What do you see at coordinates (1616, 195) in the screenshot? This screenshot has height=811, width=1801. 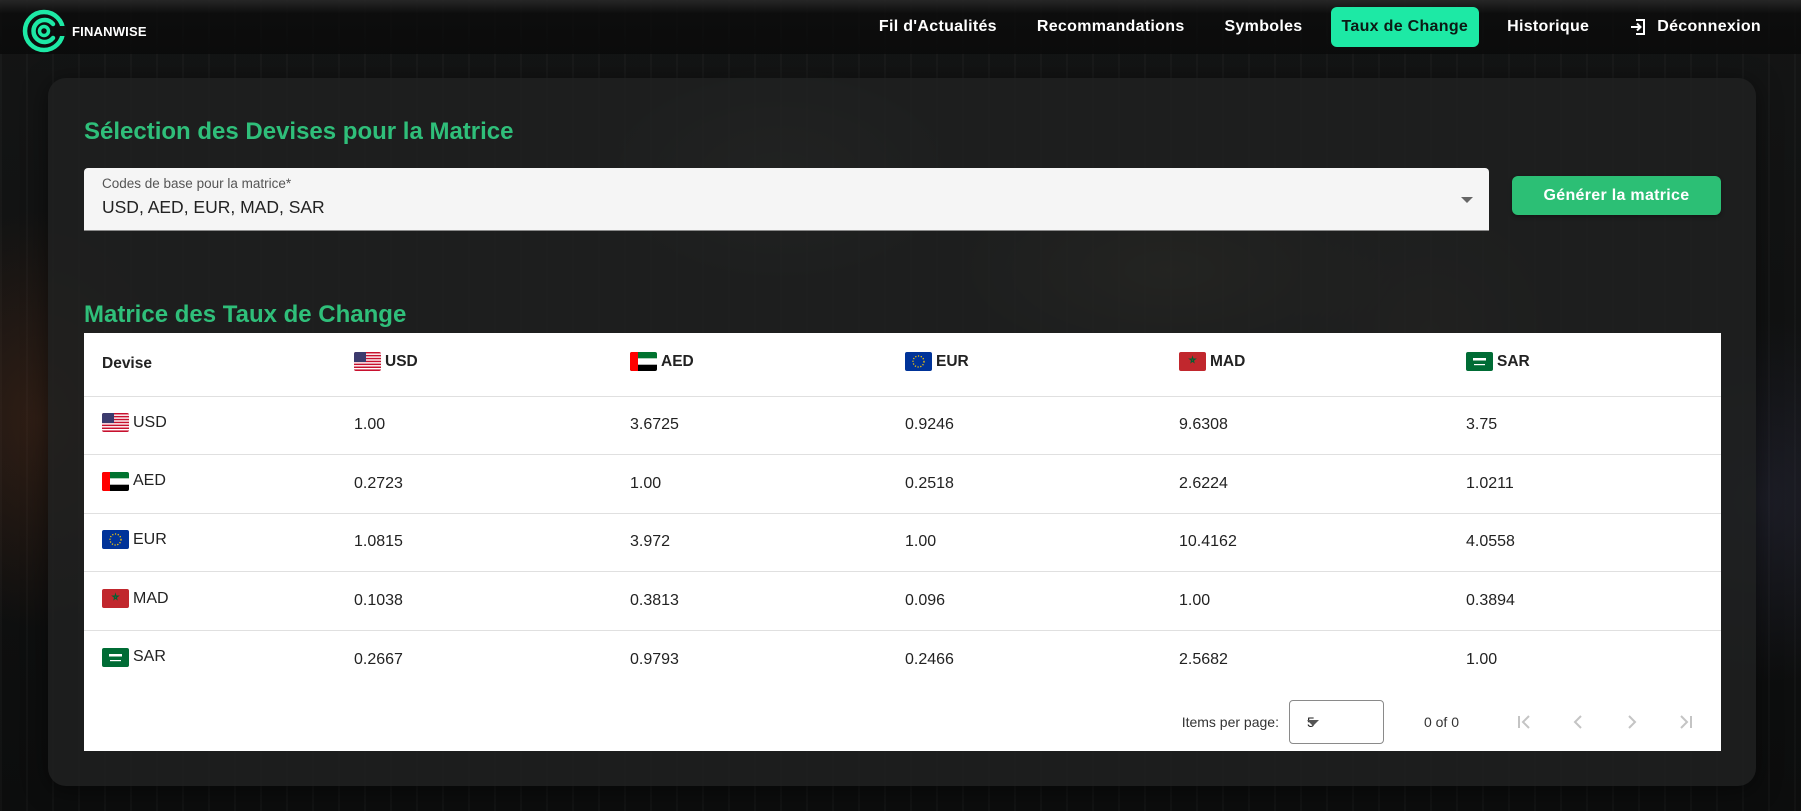 I see `generate-matrix-button: Générer la matrice` at bounding box center [1616, 195].